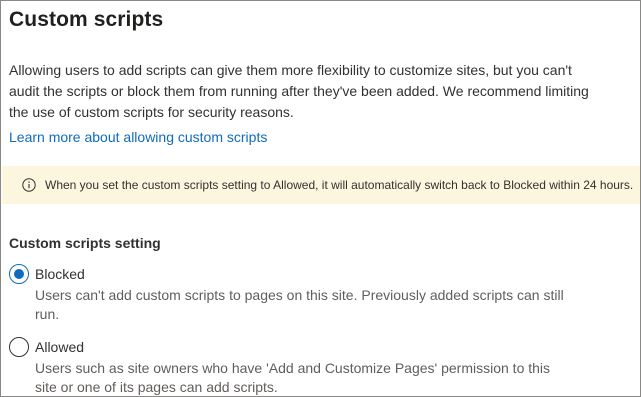  What do you see at coordinates (85, 243) in the screenshot?
I see `custom-scripts-setting-label: Custom scripts setting` at bounding box center [85, 243].